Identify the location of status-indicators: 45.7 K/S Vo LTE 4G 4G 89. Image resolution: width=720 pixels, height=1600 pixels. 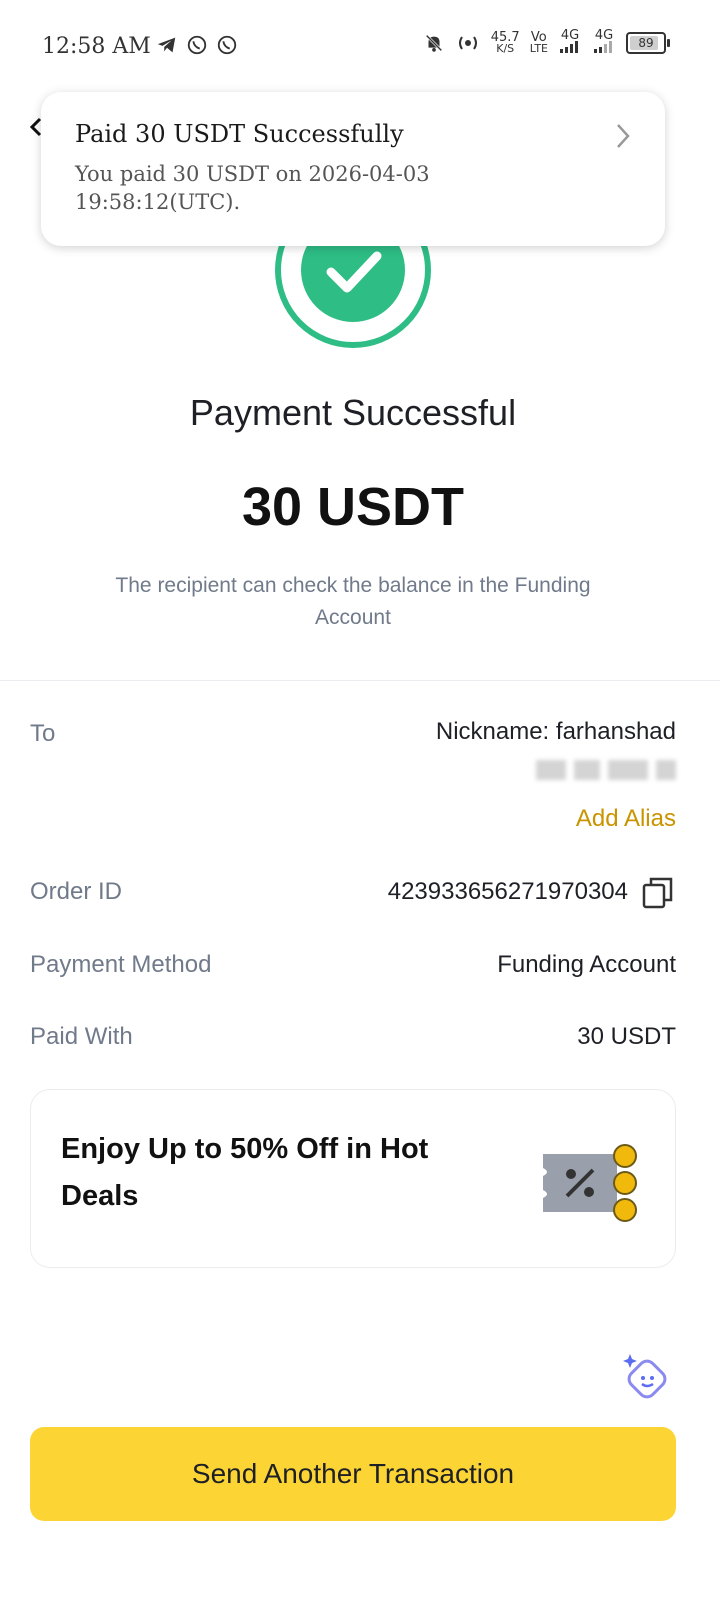
(546, 42).